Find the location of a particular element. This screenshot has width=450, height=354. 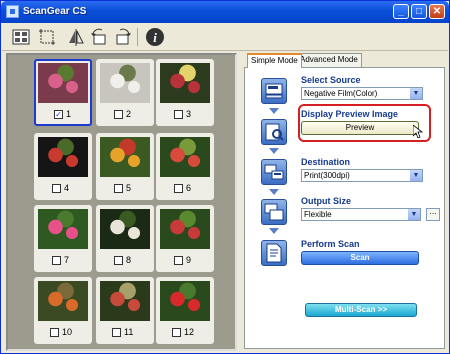

thumbnail-number: 9 is located at coordinates (189, 260).